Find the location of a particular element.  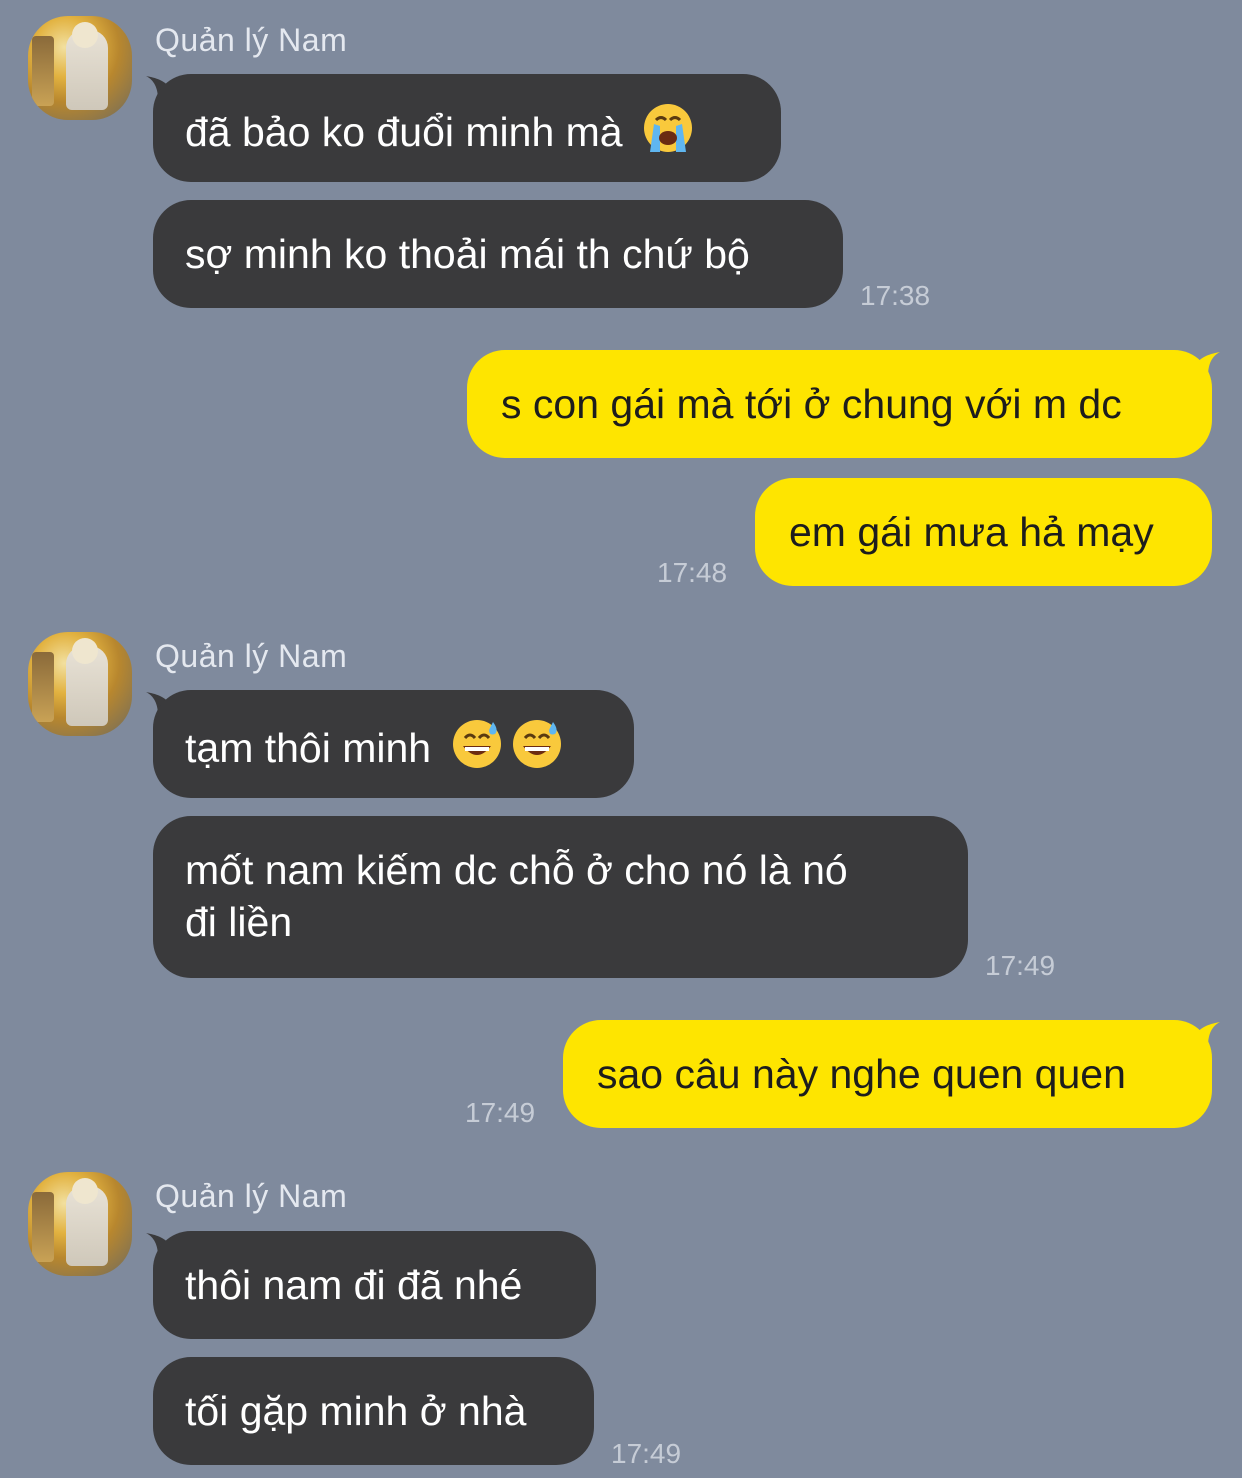

incoming-message: tối gặp minh ở nhà is located at coordinates (373, 1411).